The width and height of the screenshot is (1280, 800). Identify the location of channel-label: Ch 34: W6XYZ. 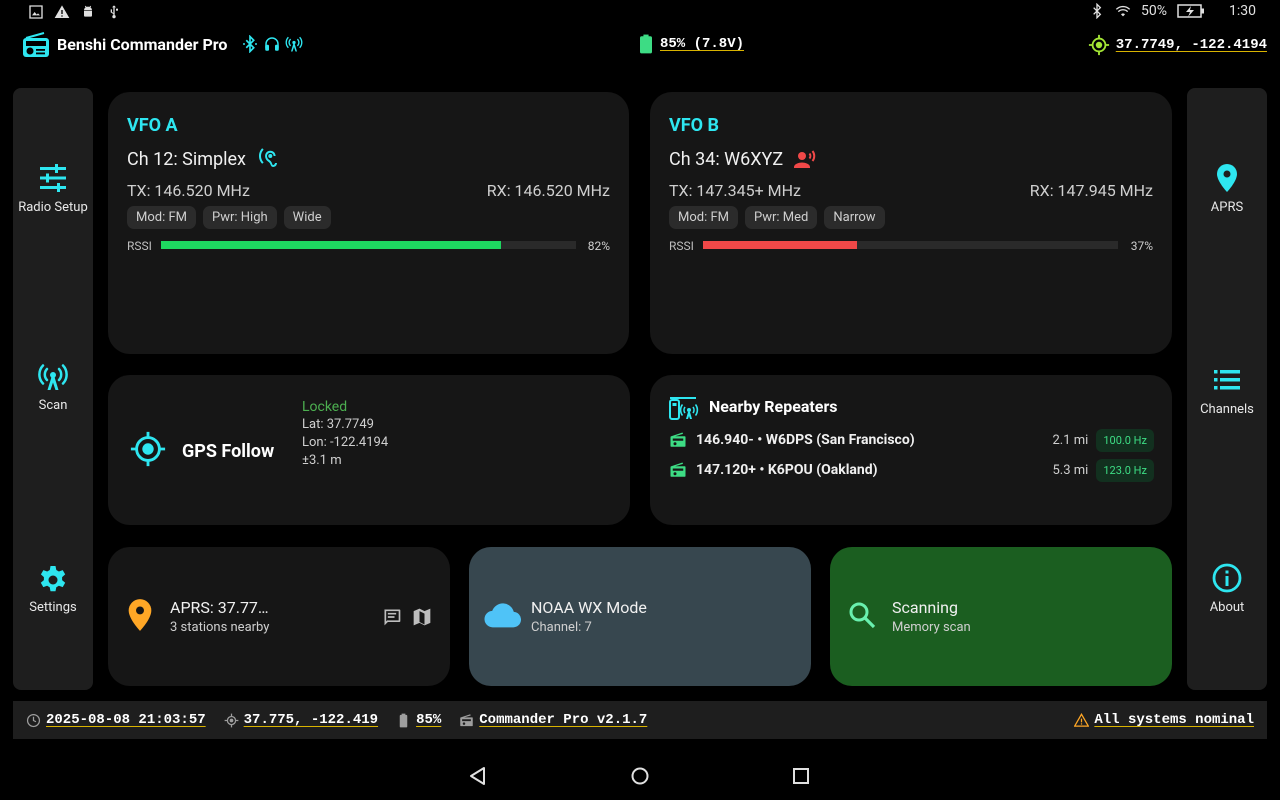
(726, 159).